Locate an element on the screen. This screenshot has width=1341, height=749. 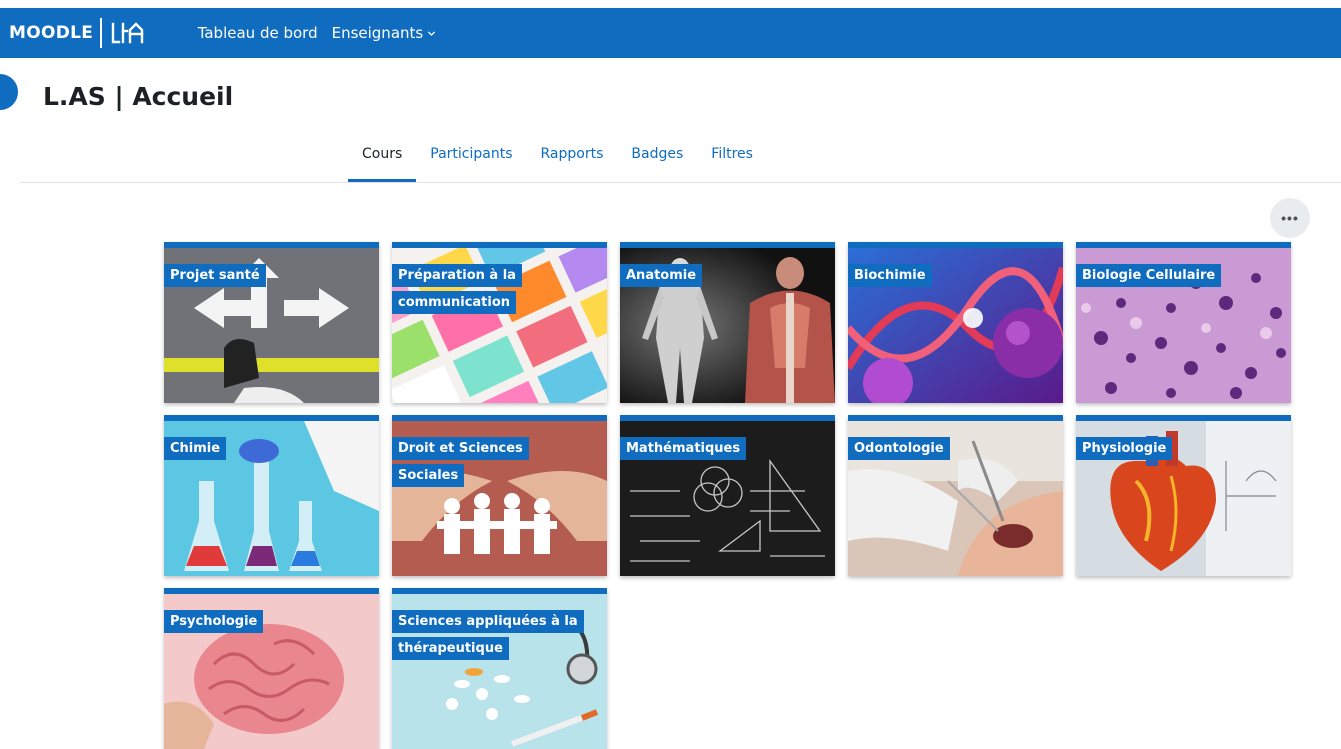
chevron-down-icon is located at coordinates (432, 33).